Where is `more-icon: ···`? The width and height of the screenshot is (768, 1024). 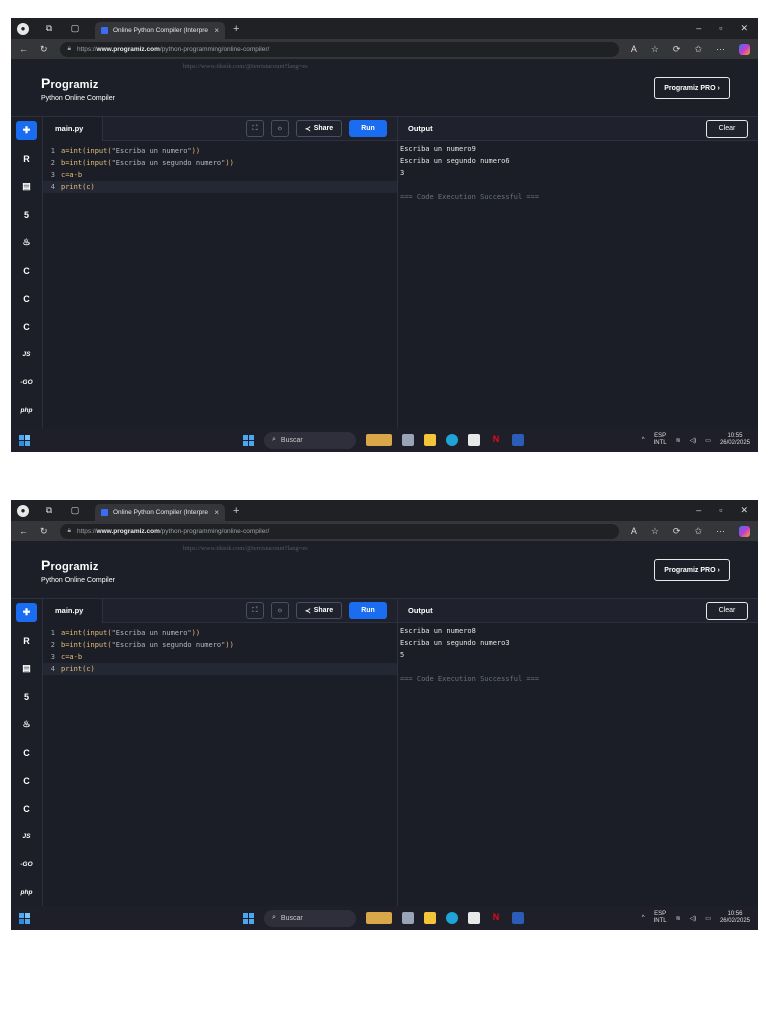 more-icon: ··· is located at coordinates (720, 49).